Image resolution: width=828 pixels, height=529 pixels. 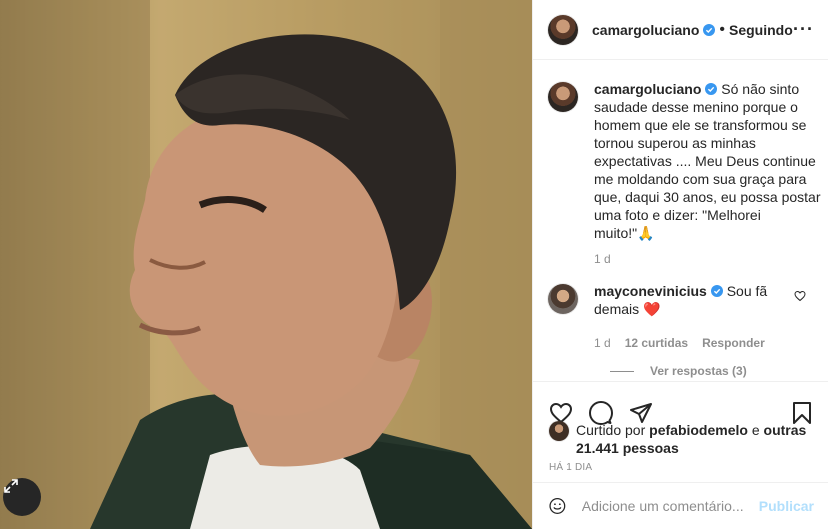 I want to click on reply-button: Responder, so click(x=733, y=343).